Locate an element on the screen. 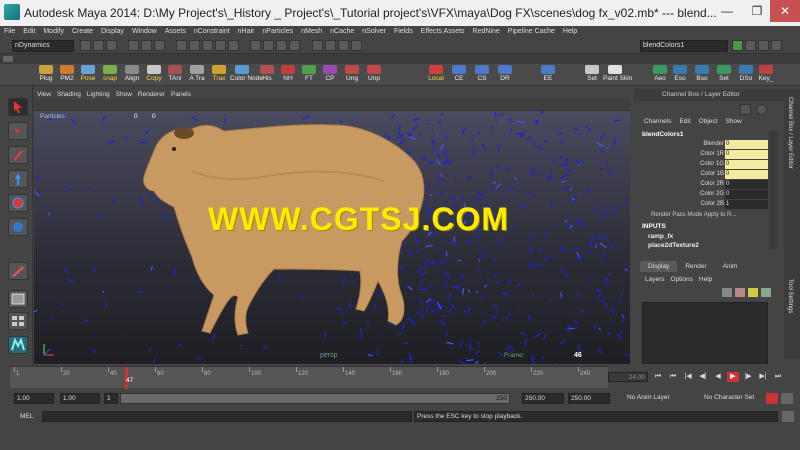 The height and width of the screenshot is (450, 800). menu-display: Display is located at coordinates (112, 32).